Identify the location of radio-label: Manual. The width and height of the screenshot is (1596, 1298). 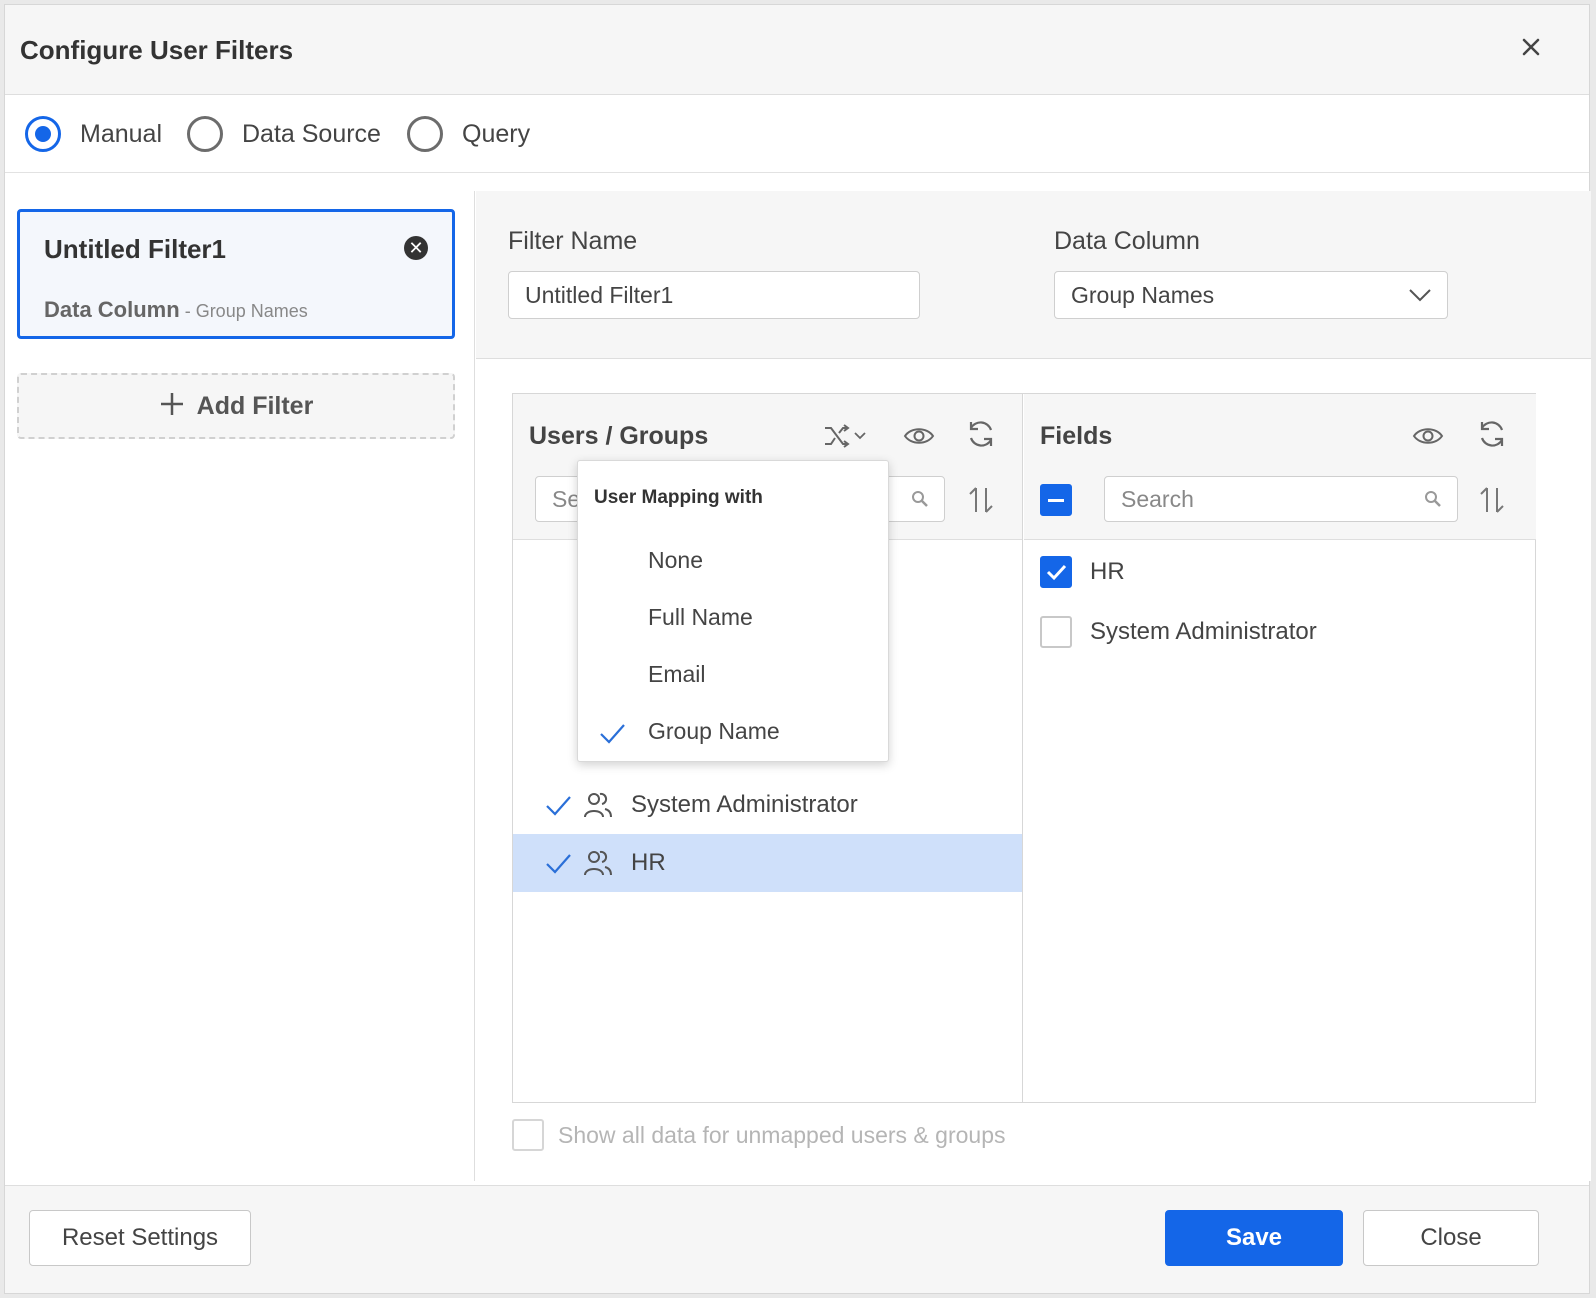
(121, 133).